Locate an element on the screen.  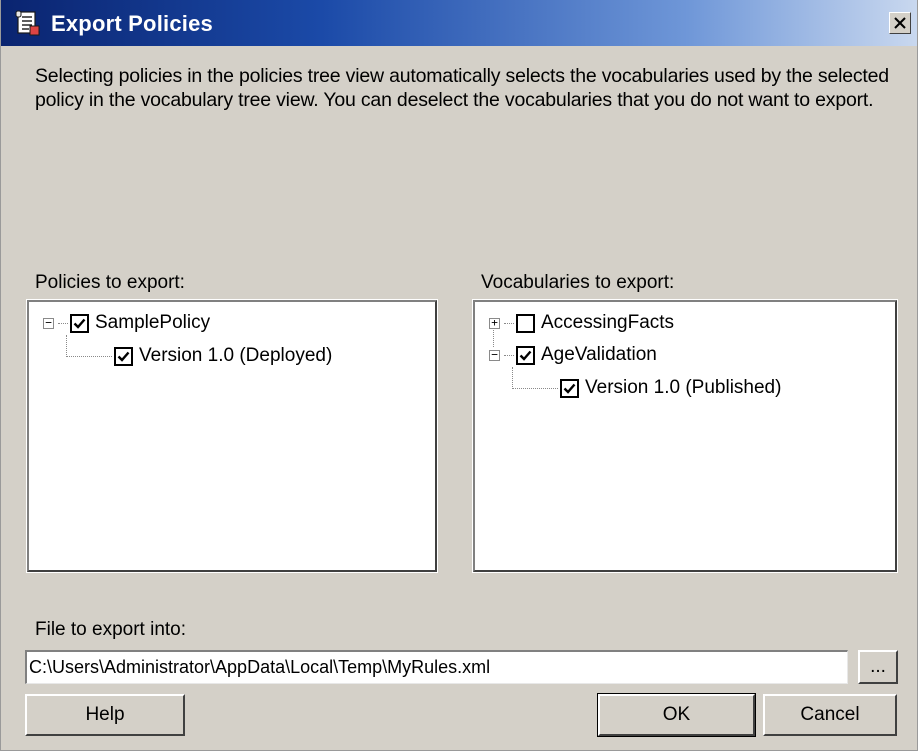
dialog-title: Export Policies is located at coordinates (132, 23).